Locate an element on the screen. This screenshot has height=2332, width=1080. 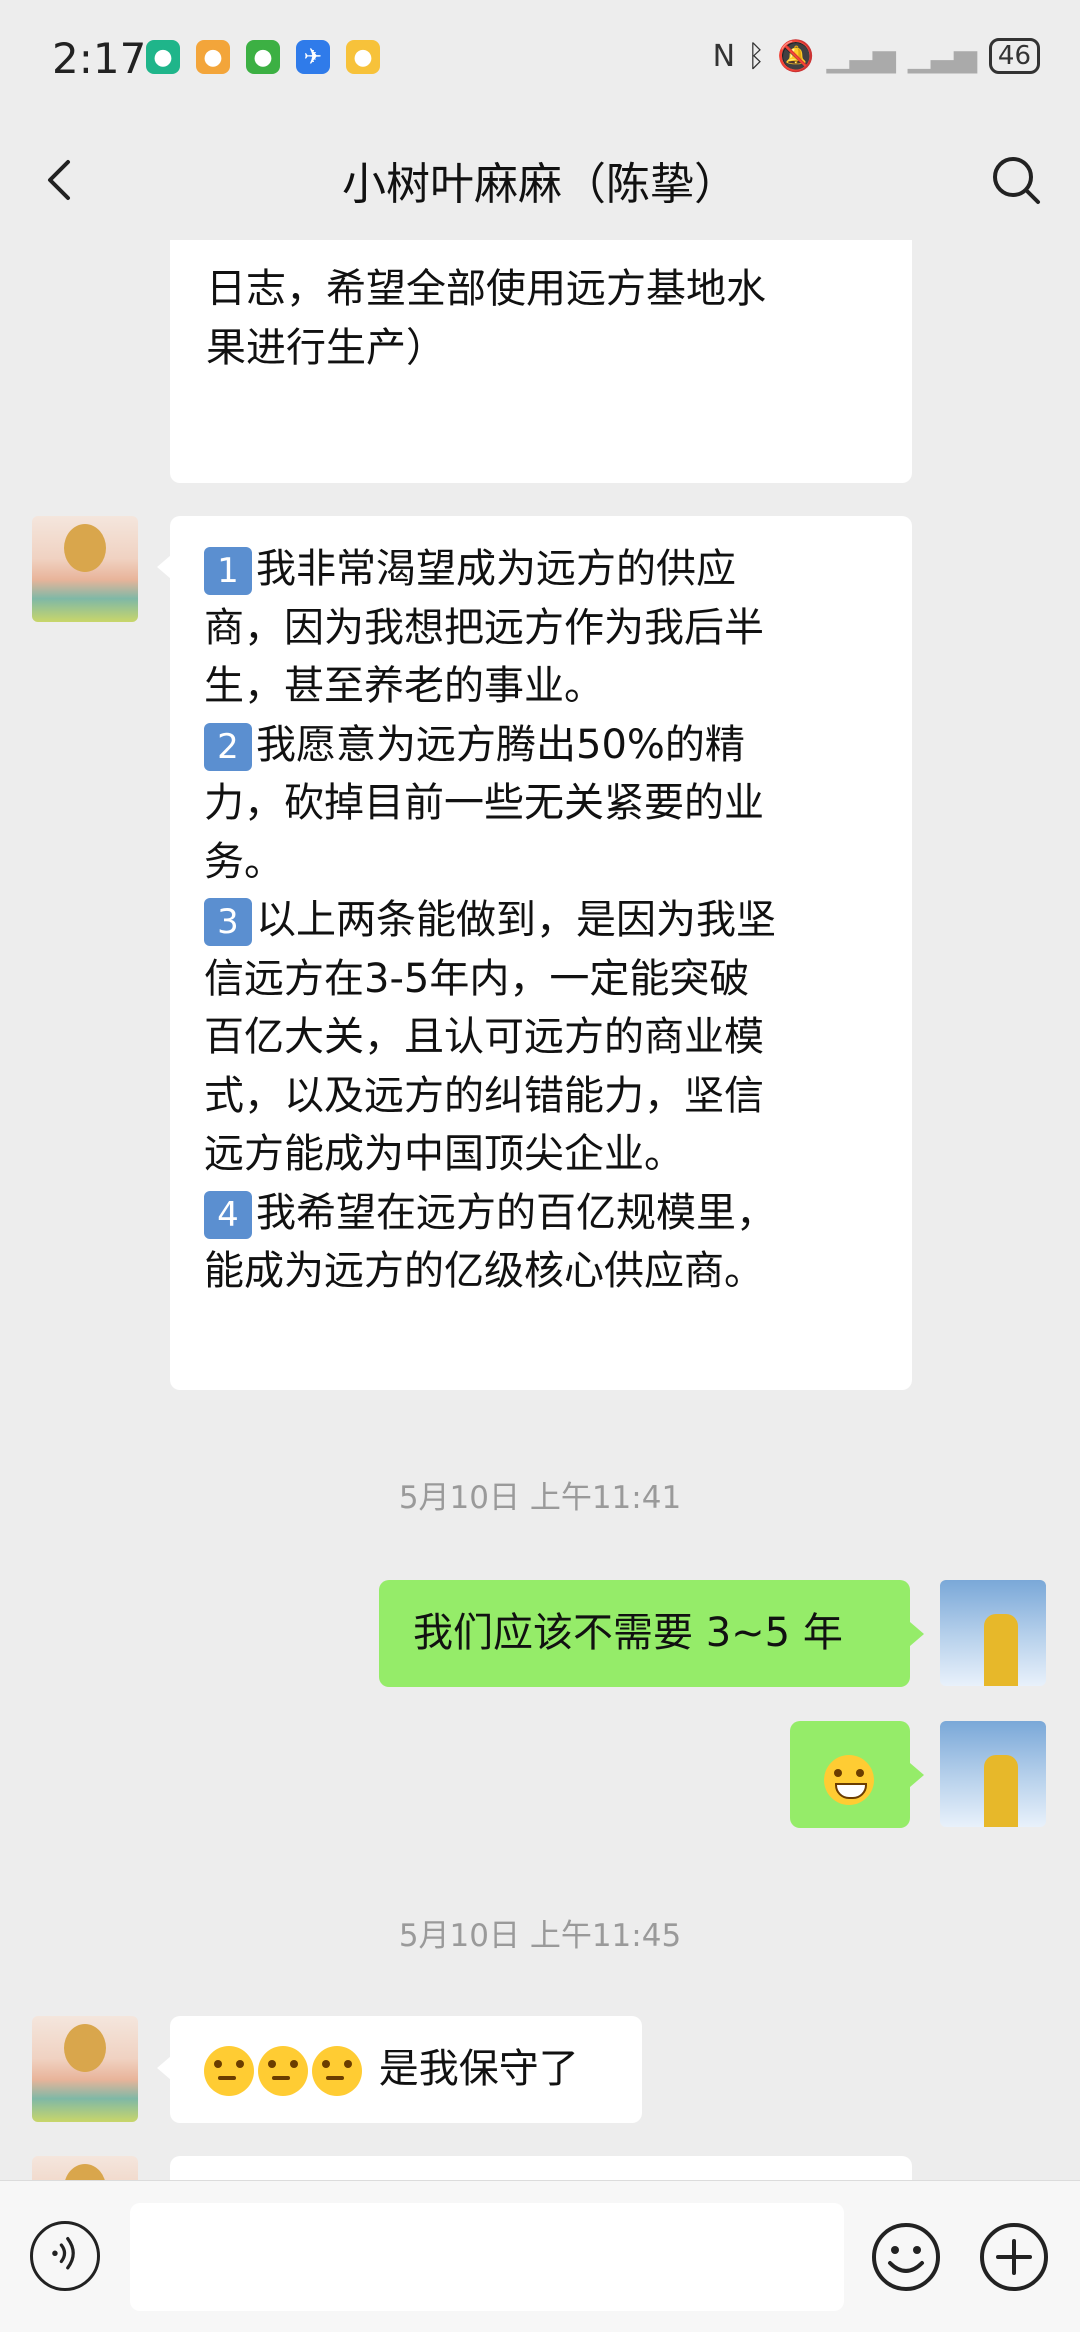
input-bar is located at coordinates (540, 2256).